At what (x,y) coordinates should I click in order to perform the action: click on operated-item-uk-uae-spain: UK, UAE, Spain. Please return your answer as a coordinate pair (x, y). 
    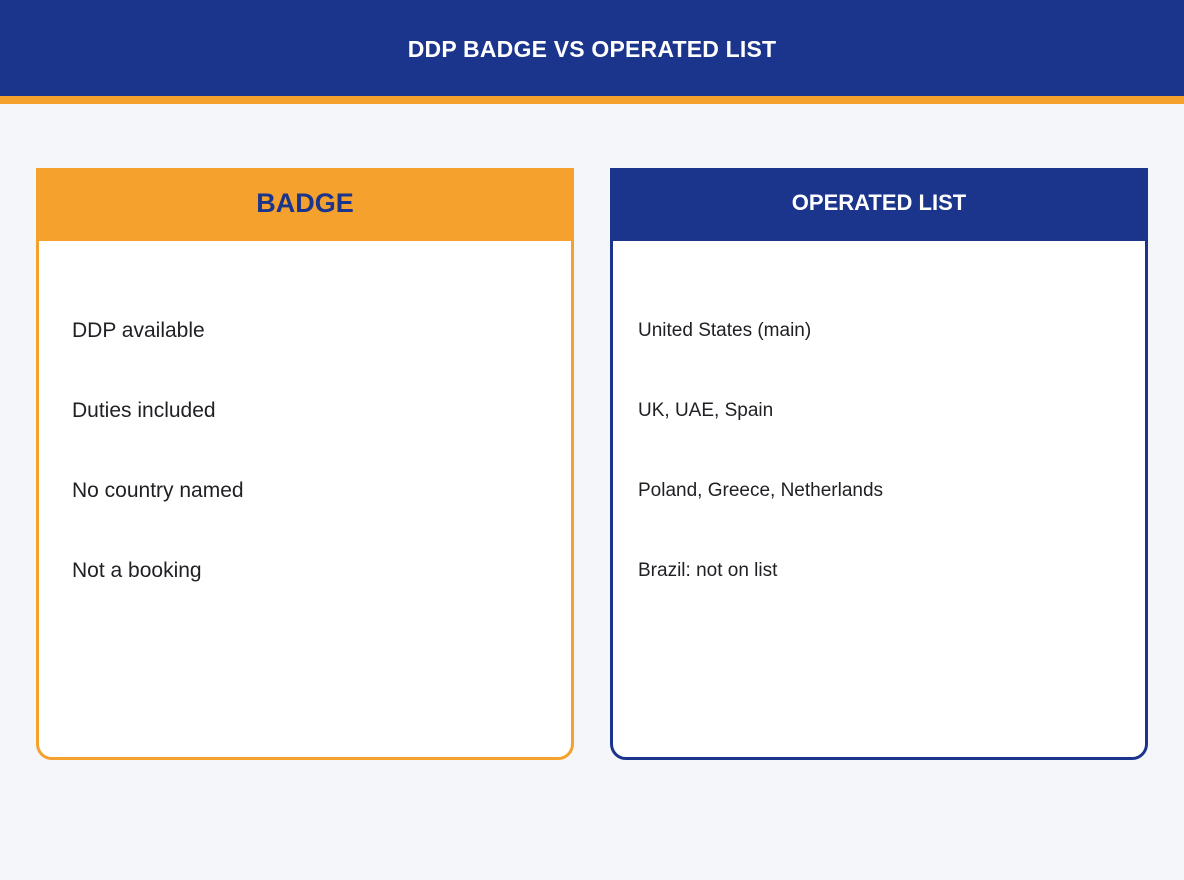
    Looking at the image, I should click on (706, 410).